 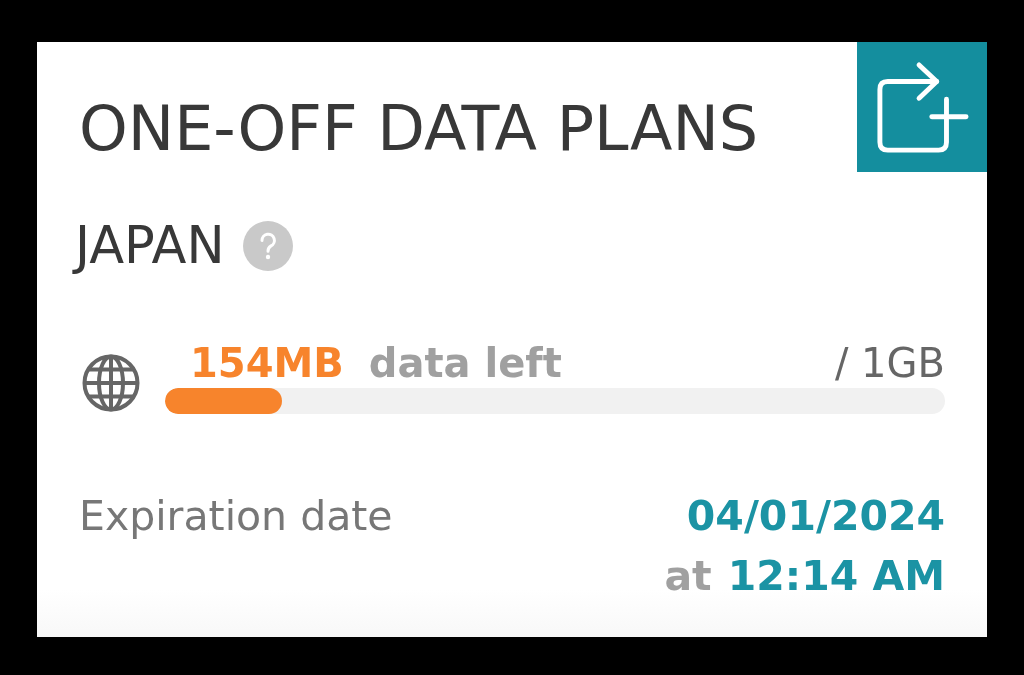 I want to click on box-arrow-plus-icon, so click(x=922, y=107).